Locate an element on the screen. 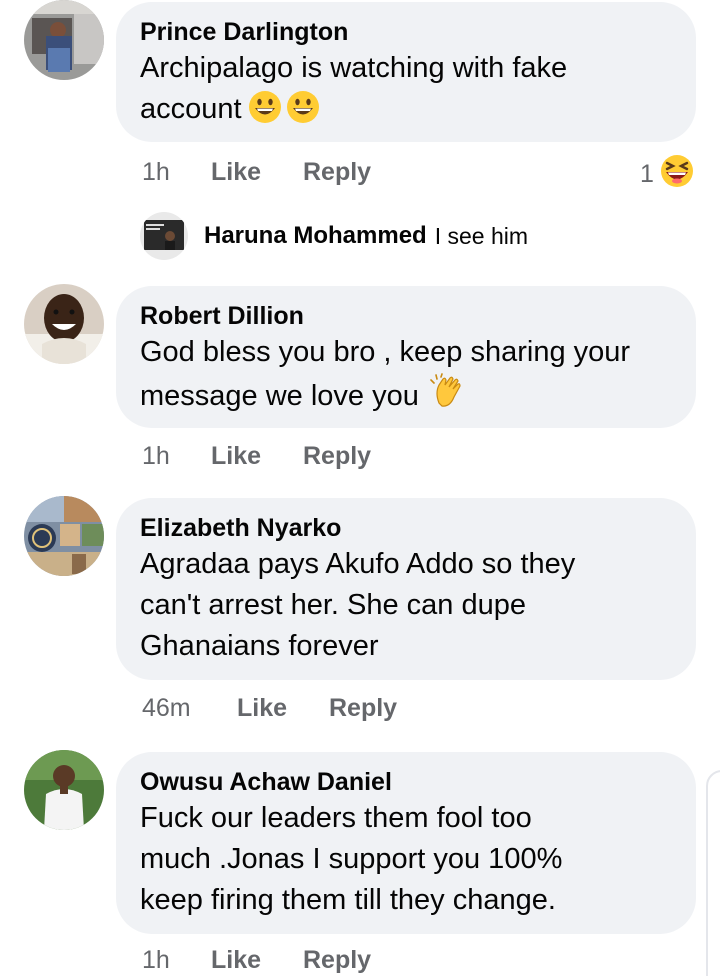  comment-text: message we love you is located at coordinates (406, 395).